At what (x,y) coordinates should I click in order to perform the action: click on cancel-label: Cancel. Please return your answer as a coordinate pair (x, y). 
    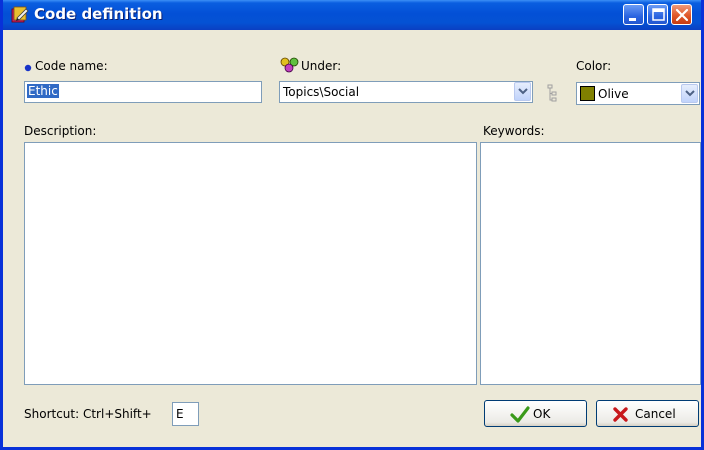
    Looking at the image, I should click on (655, 414).